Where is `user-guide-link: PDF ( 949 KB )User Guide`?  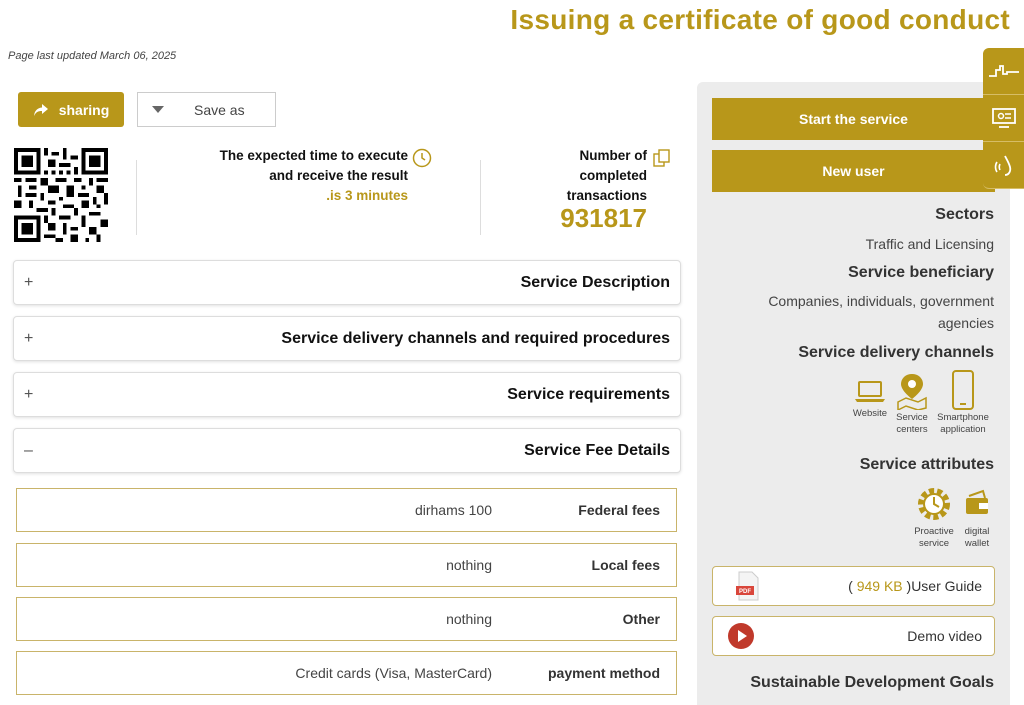 user-guide-link: PDF ( 949 KB )User Guide is located at coordinates (853, 586).